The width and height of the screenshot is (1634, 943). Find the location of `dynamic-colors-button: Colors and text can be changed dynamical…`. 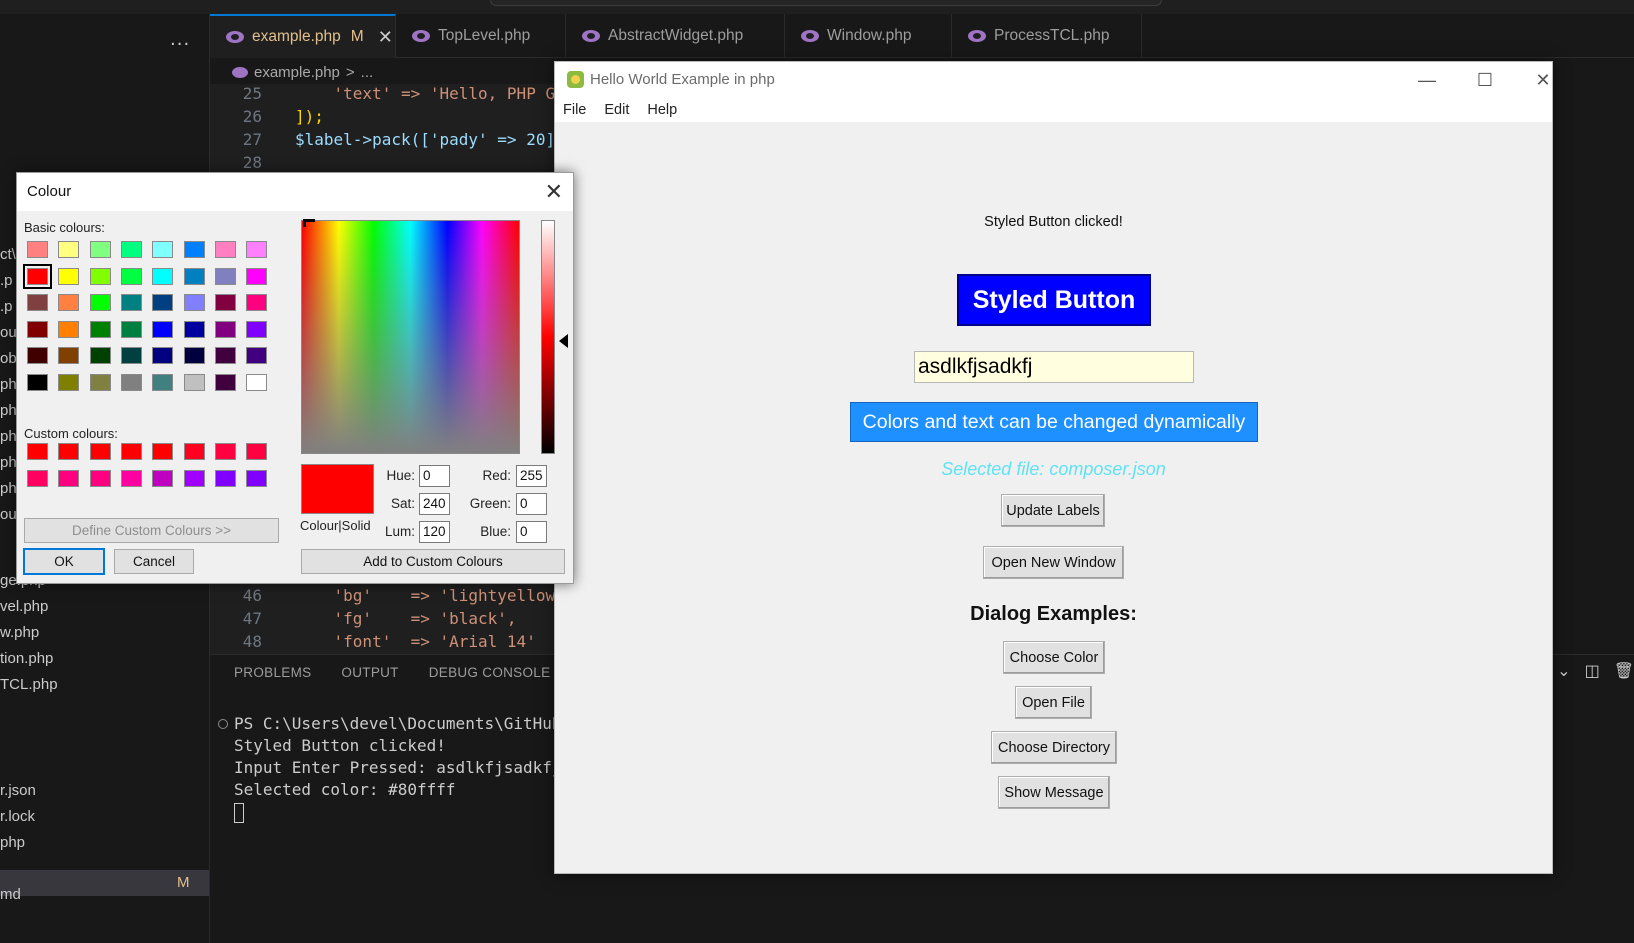

dynamic-colors-button: Colors and text can be changed dynamical… is located at coordinates (1054, 422).